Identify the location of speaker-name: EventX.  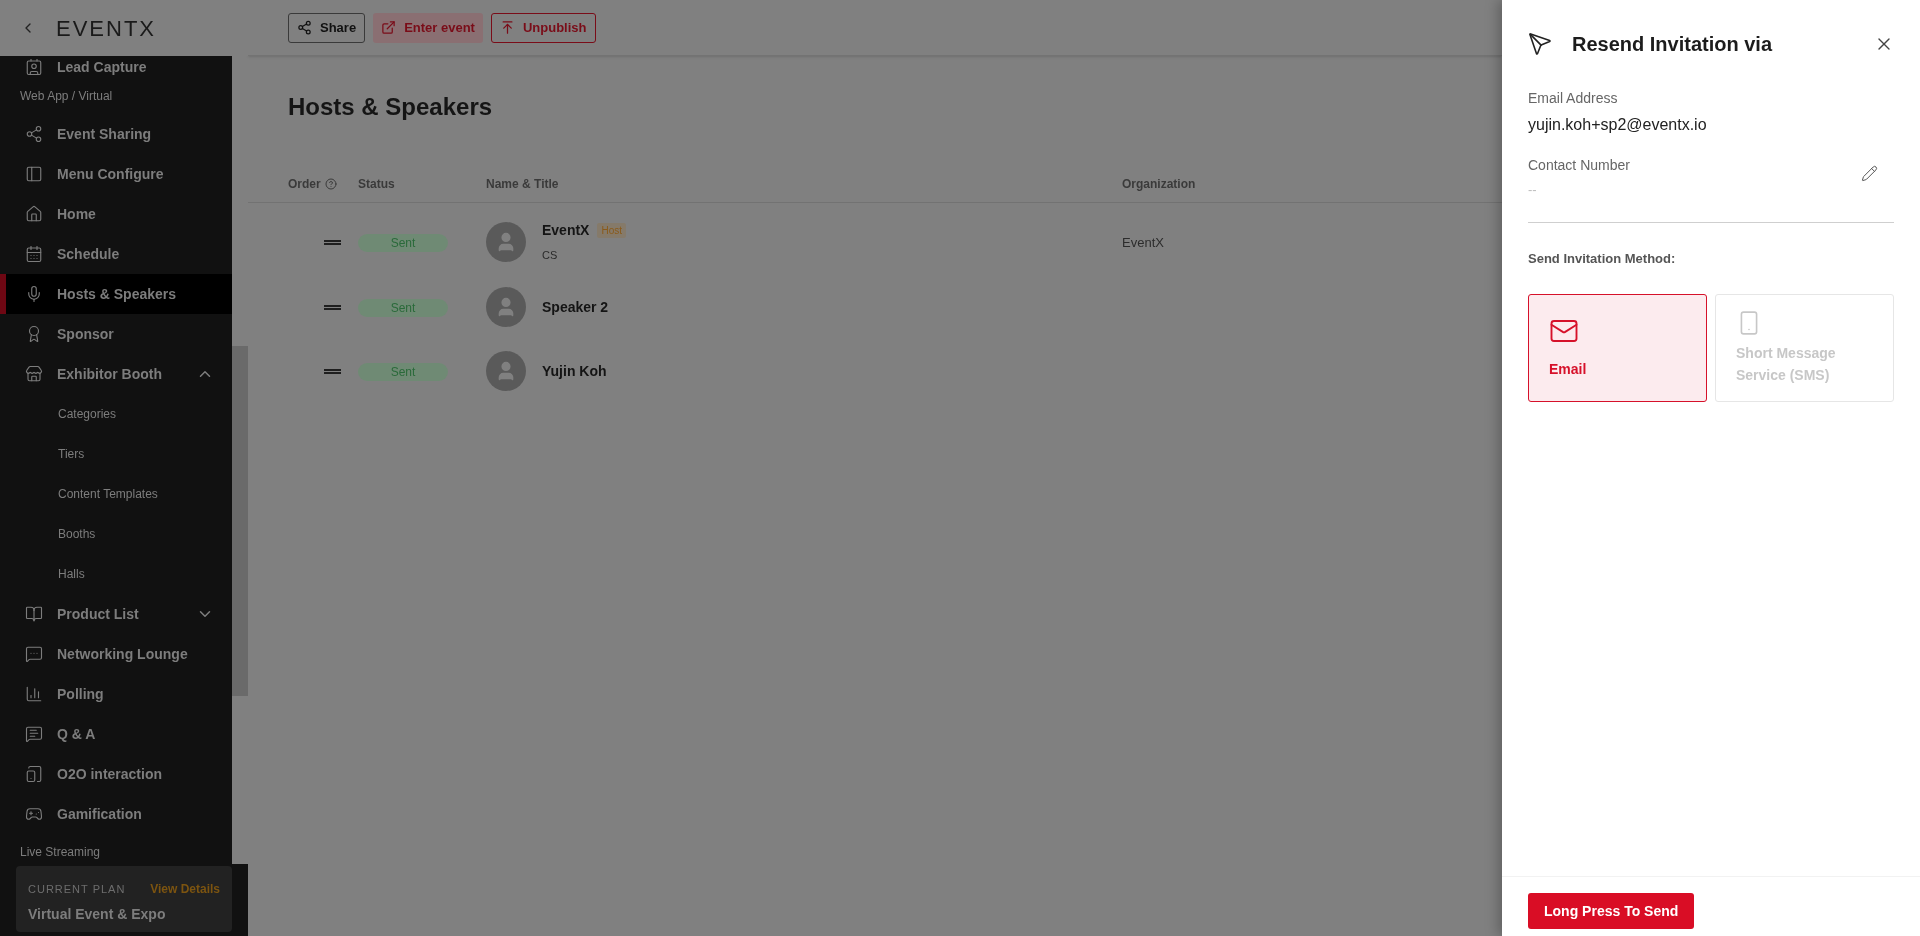
(566, 231).